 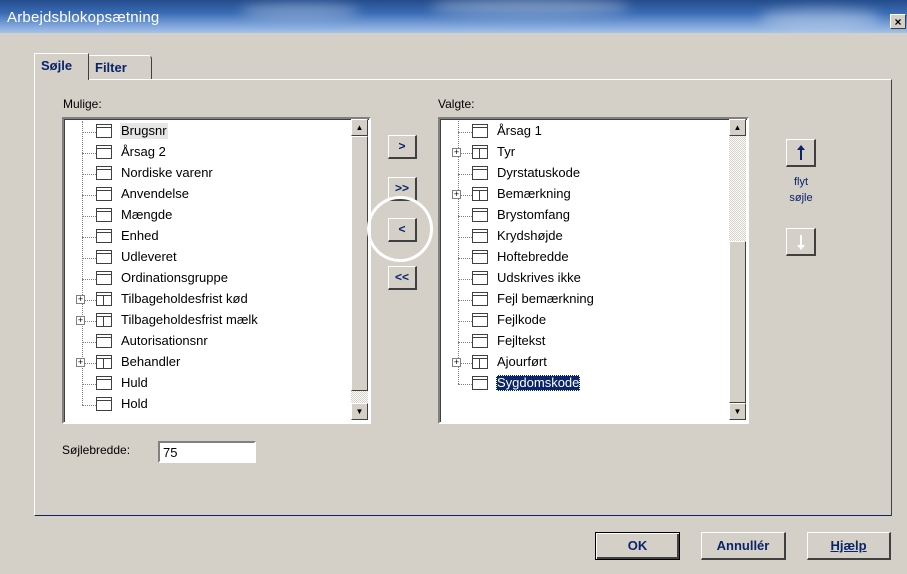 What do you see at coordinates (637, 546) in the screenshot?
I see `ok-button: OK` at bounding box center [637, 546].